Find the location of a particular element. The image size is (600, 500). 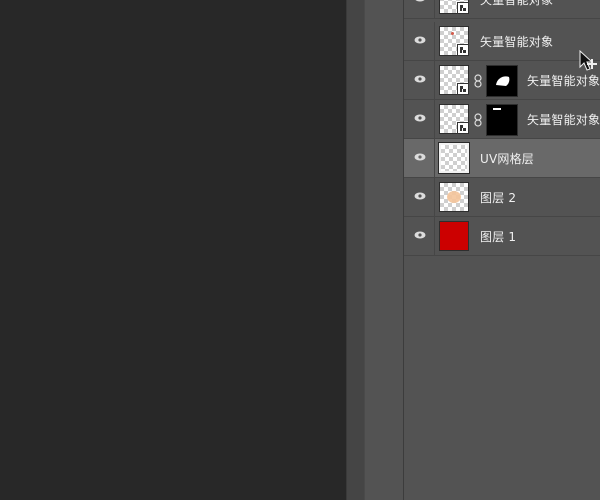

layer-row-selected: UV网格层 is located at coordinates (502, 158).